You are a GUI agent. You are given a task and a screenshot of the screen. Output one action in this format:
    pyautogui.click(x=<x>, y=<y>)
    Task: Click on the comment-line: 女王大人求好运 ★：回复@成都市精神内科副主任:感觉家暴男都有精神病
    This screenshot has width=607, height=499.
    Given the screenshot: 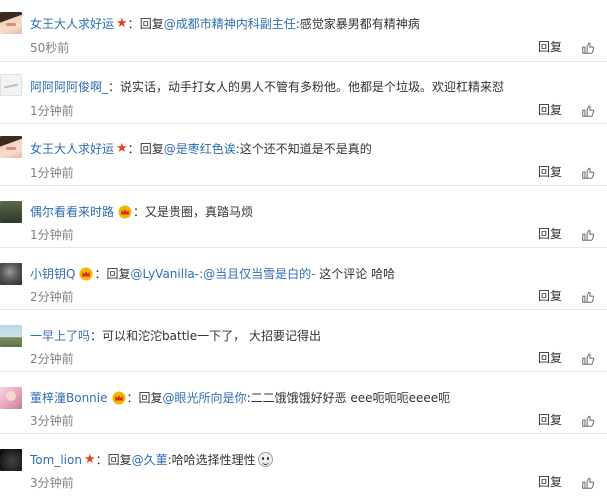 What is the action you would take?
    pyautogui.click(x=225, y=24)
    